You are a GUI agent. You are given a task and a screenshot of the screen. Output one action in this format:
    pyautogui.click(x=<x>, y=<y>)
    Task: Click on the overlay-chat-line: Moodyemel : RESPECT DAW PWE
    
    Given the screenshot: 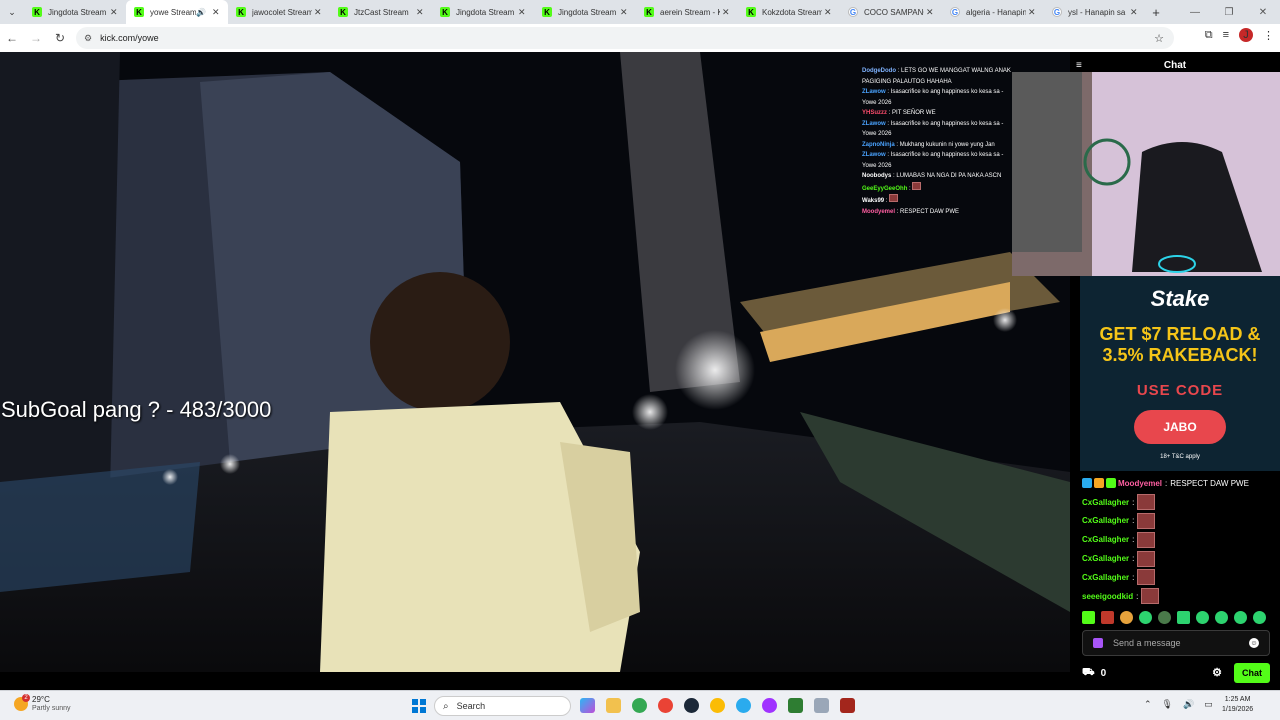 What is the action you would take?
    pyautogui.click(x=937, y=212)
    